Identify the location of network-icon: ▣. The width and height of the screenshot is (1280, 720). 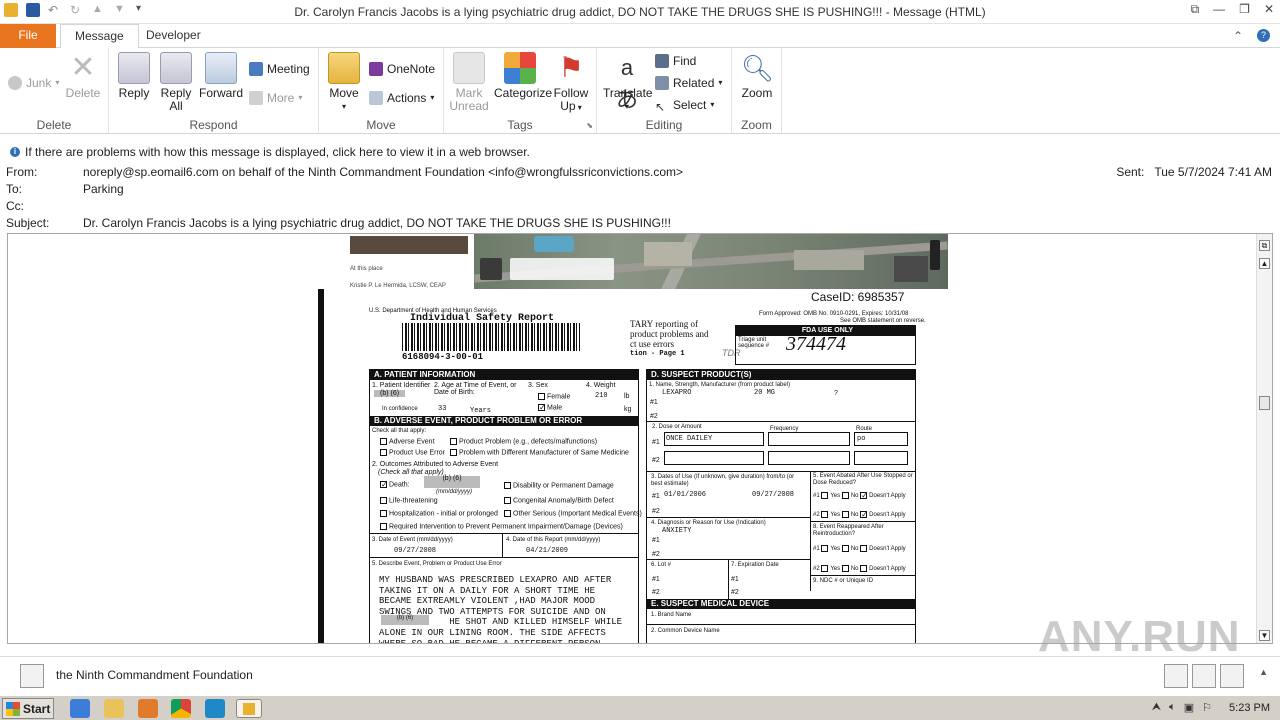
(1189, 707).